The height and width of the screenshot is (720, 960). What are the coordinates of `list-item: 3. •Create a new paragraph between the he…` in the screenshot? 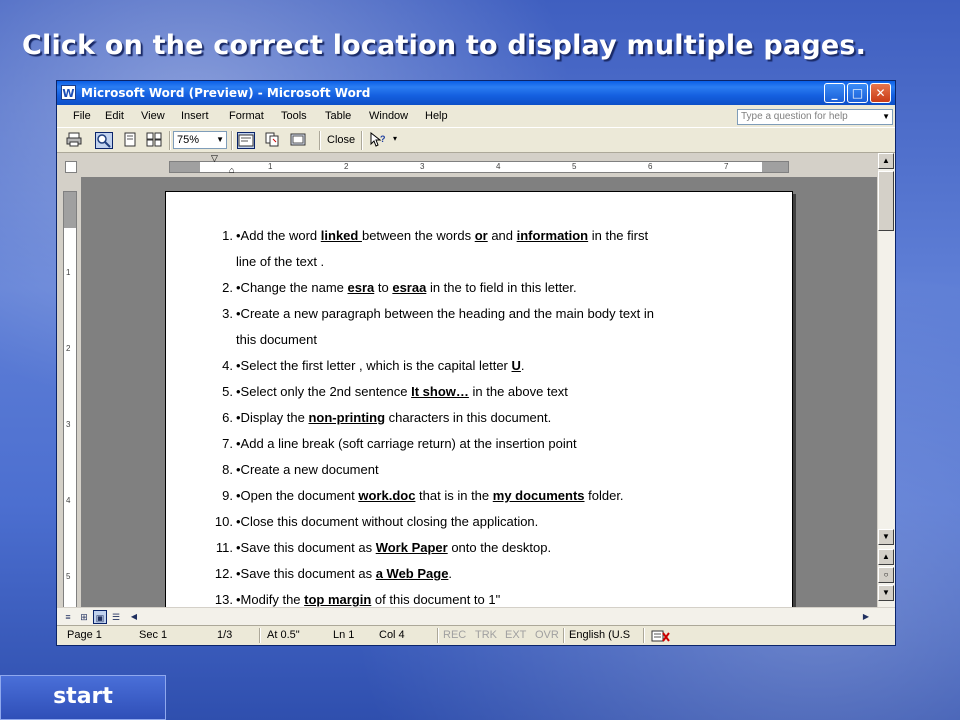 It's located at (476, 332).